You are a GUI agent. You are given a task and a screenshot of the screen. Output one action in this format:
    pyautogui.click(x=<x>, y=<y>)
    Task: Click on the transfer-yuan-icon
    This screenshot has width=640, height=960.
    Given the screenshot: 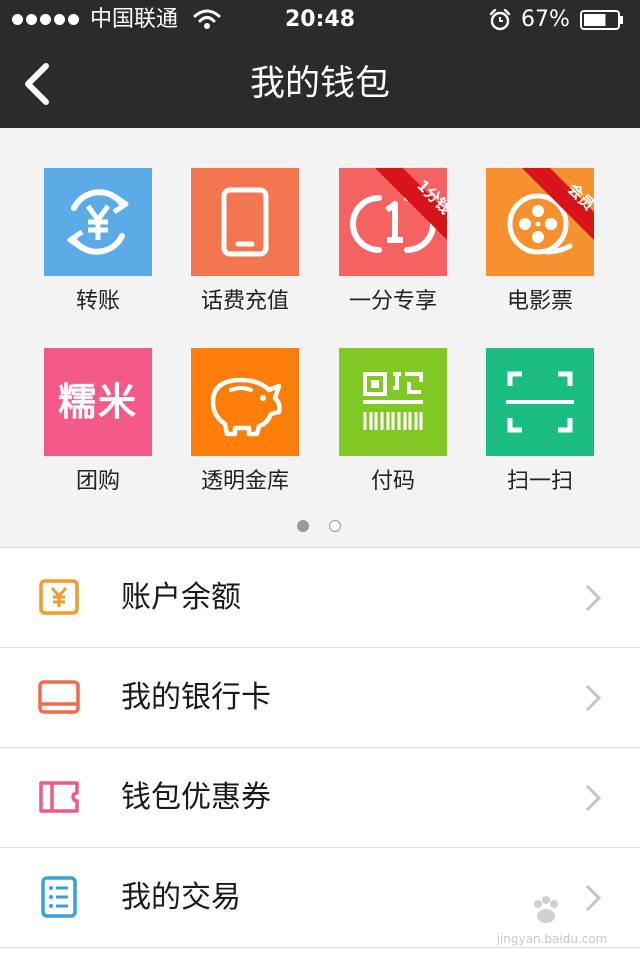 What is the action you would take?
    pyautogui.click(x=98, y=222)
    